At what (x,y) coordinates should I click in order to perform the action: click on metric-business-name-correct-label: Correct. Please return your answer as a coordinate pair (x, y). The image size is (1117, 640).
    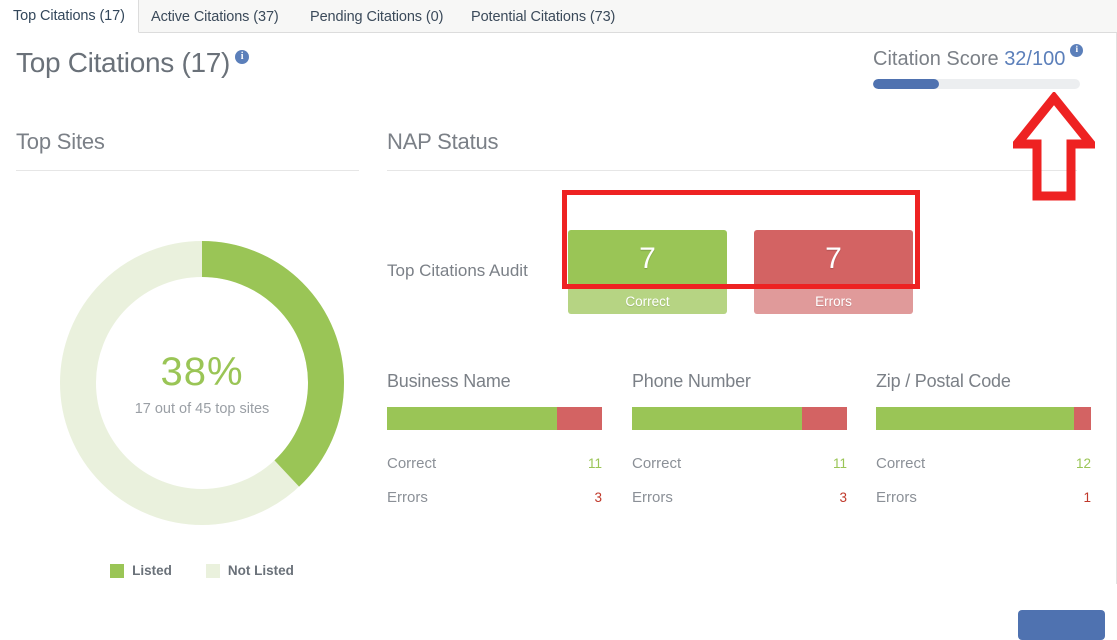
    Looking at the image, I should click on (412, 463).